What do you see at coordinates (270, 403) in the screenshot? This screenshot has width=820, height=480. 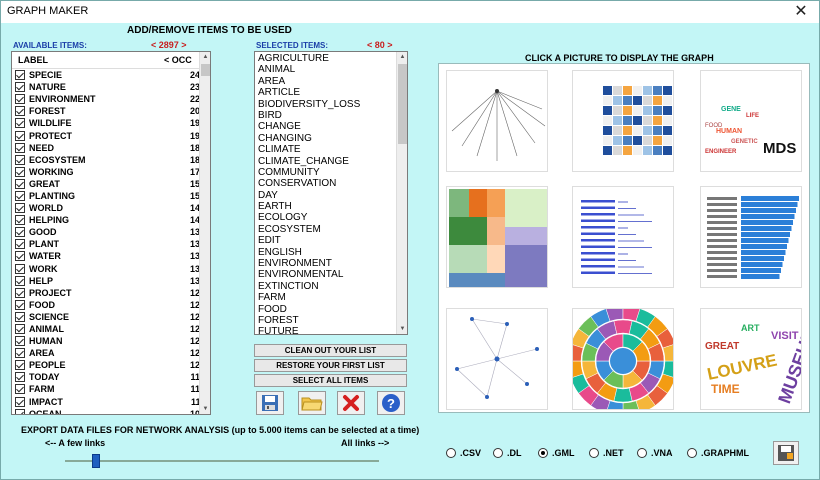 I see `save-icon` at bounding box center [270, 403].